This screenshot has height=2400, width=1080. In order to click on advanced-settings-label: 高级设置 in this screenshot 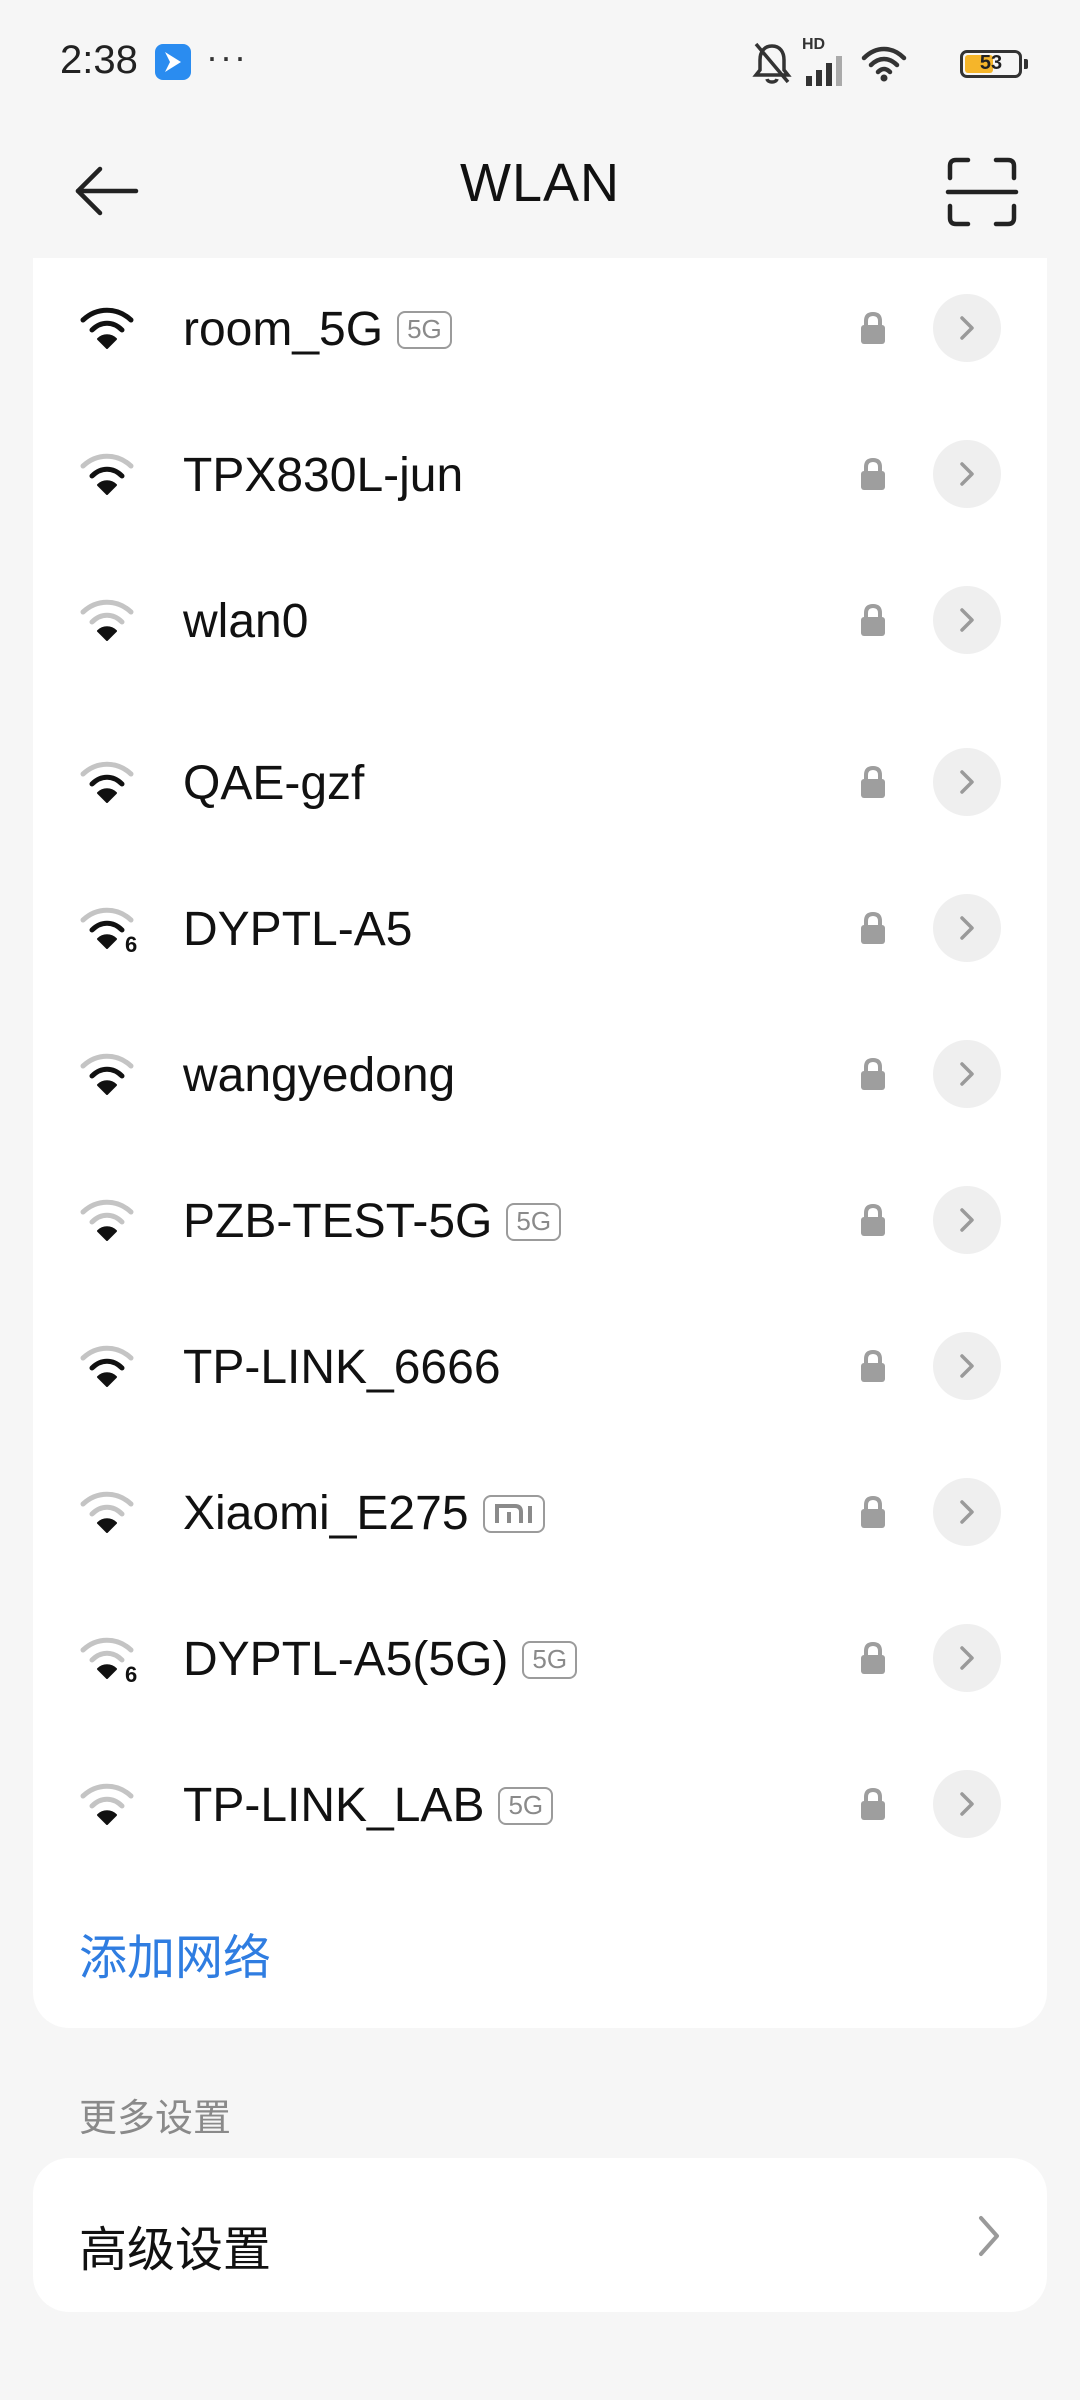, I will do `click(175, 2250)`.